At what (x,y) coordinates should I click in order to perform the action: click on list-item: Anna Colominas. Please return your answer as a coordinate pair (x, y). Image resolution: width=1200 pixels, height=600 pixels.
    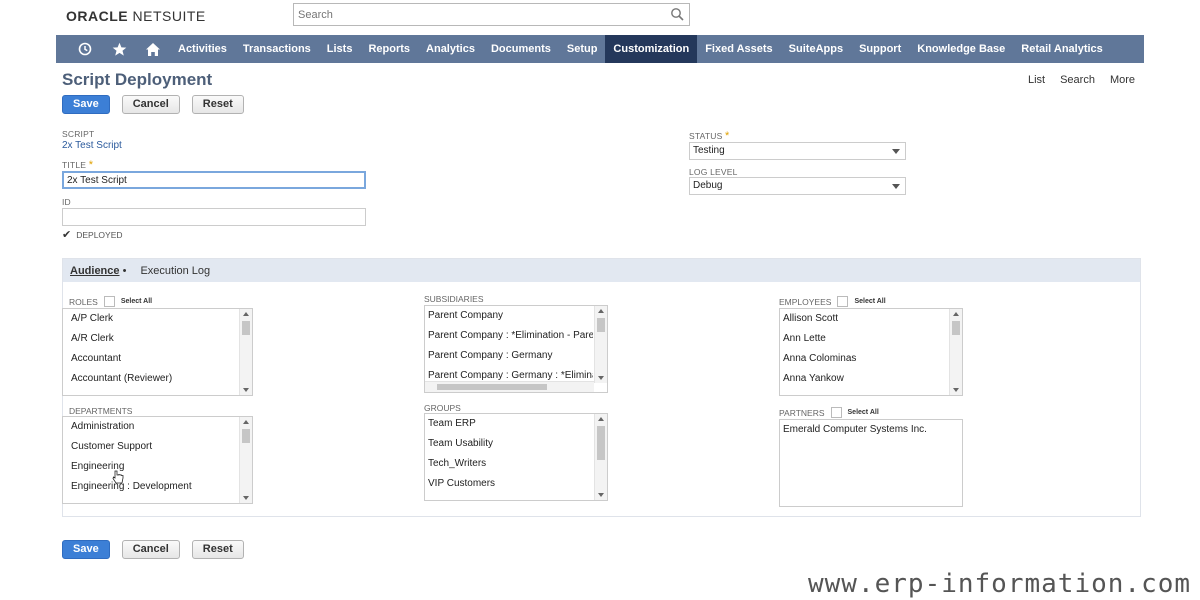
    Looking at the image, I should click on (864, 359).